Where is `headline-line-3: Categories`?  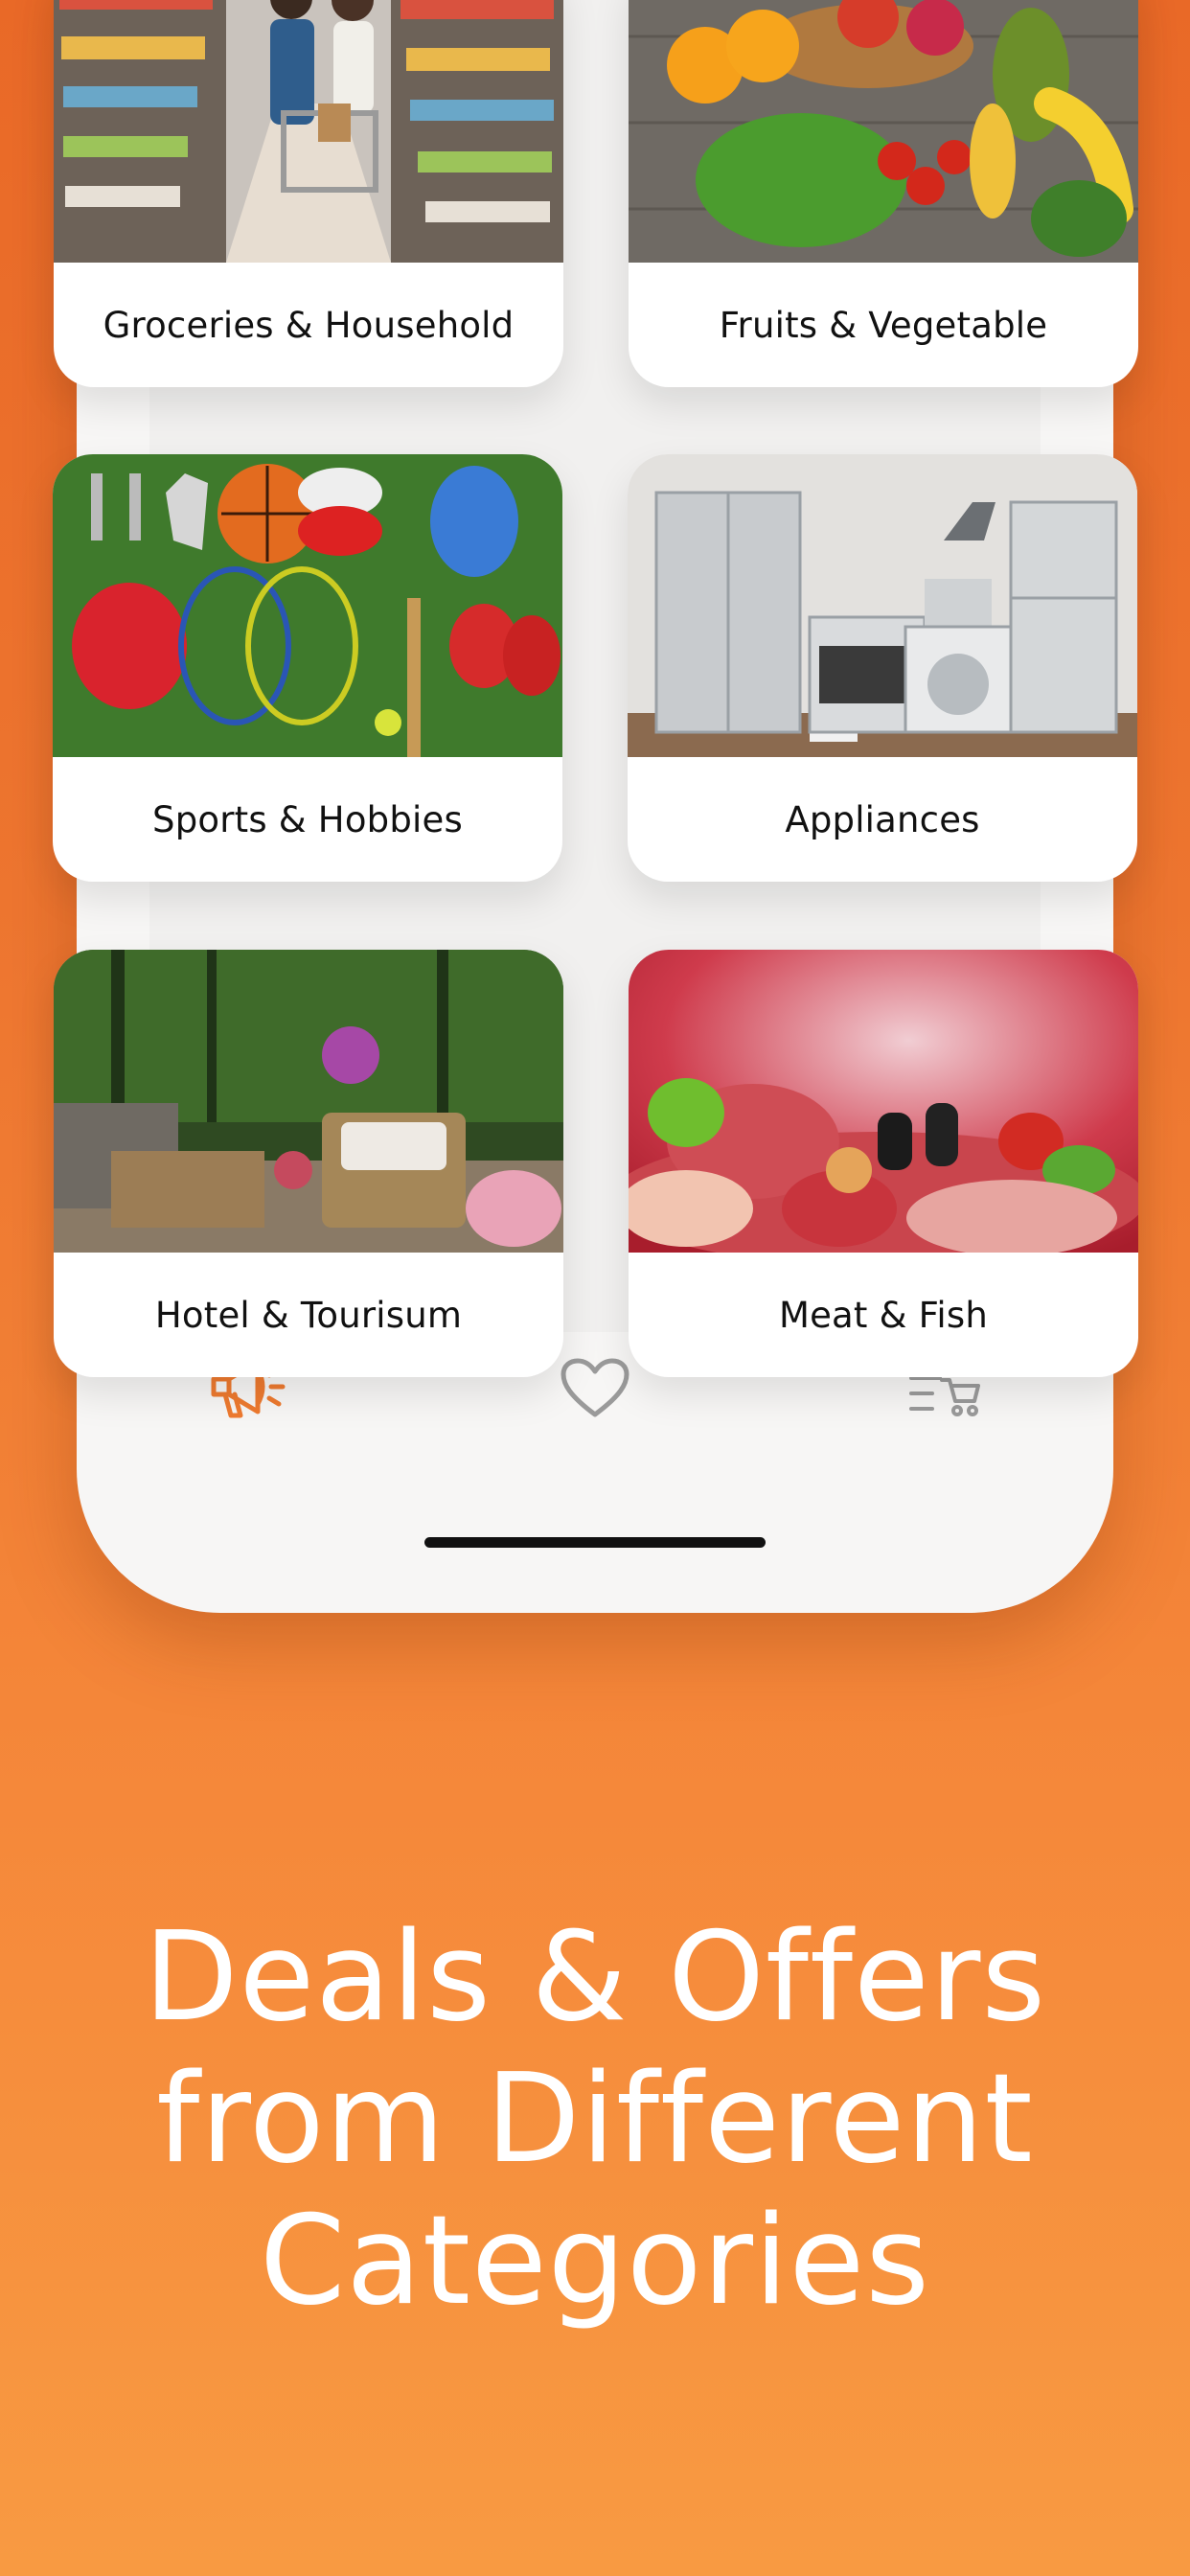 headline-line-3: Categories is located at coordinates (595, 2261).